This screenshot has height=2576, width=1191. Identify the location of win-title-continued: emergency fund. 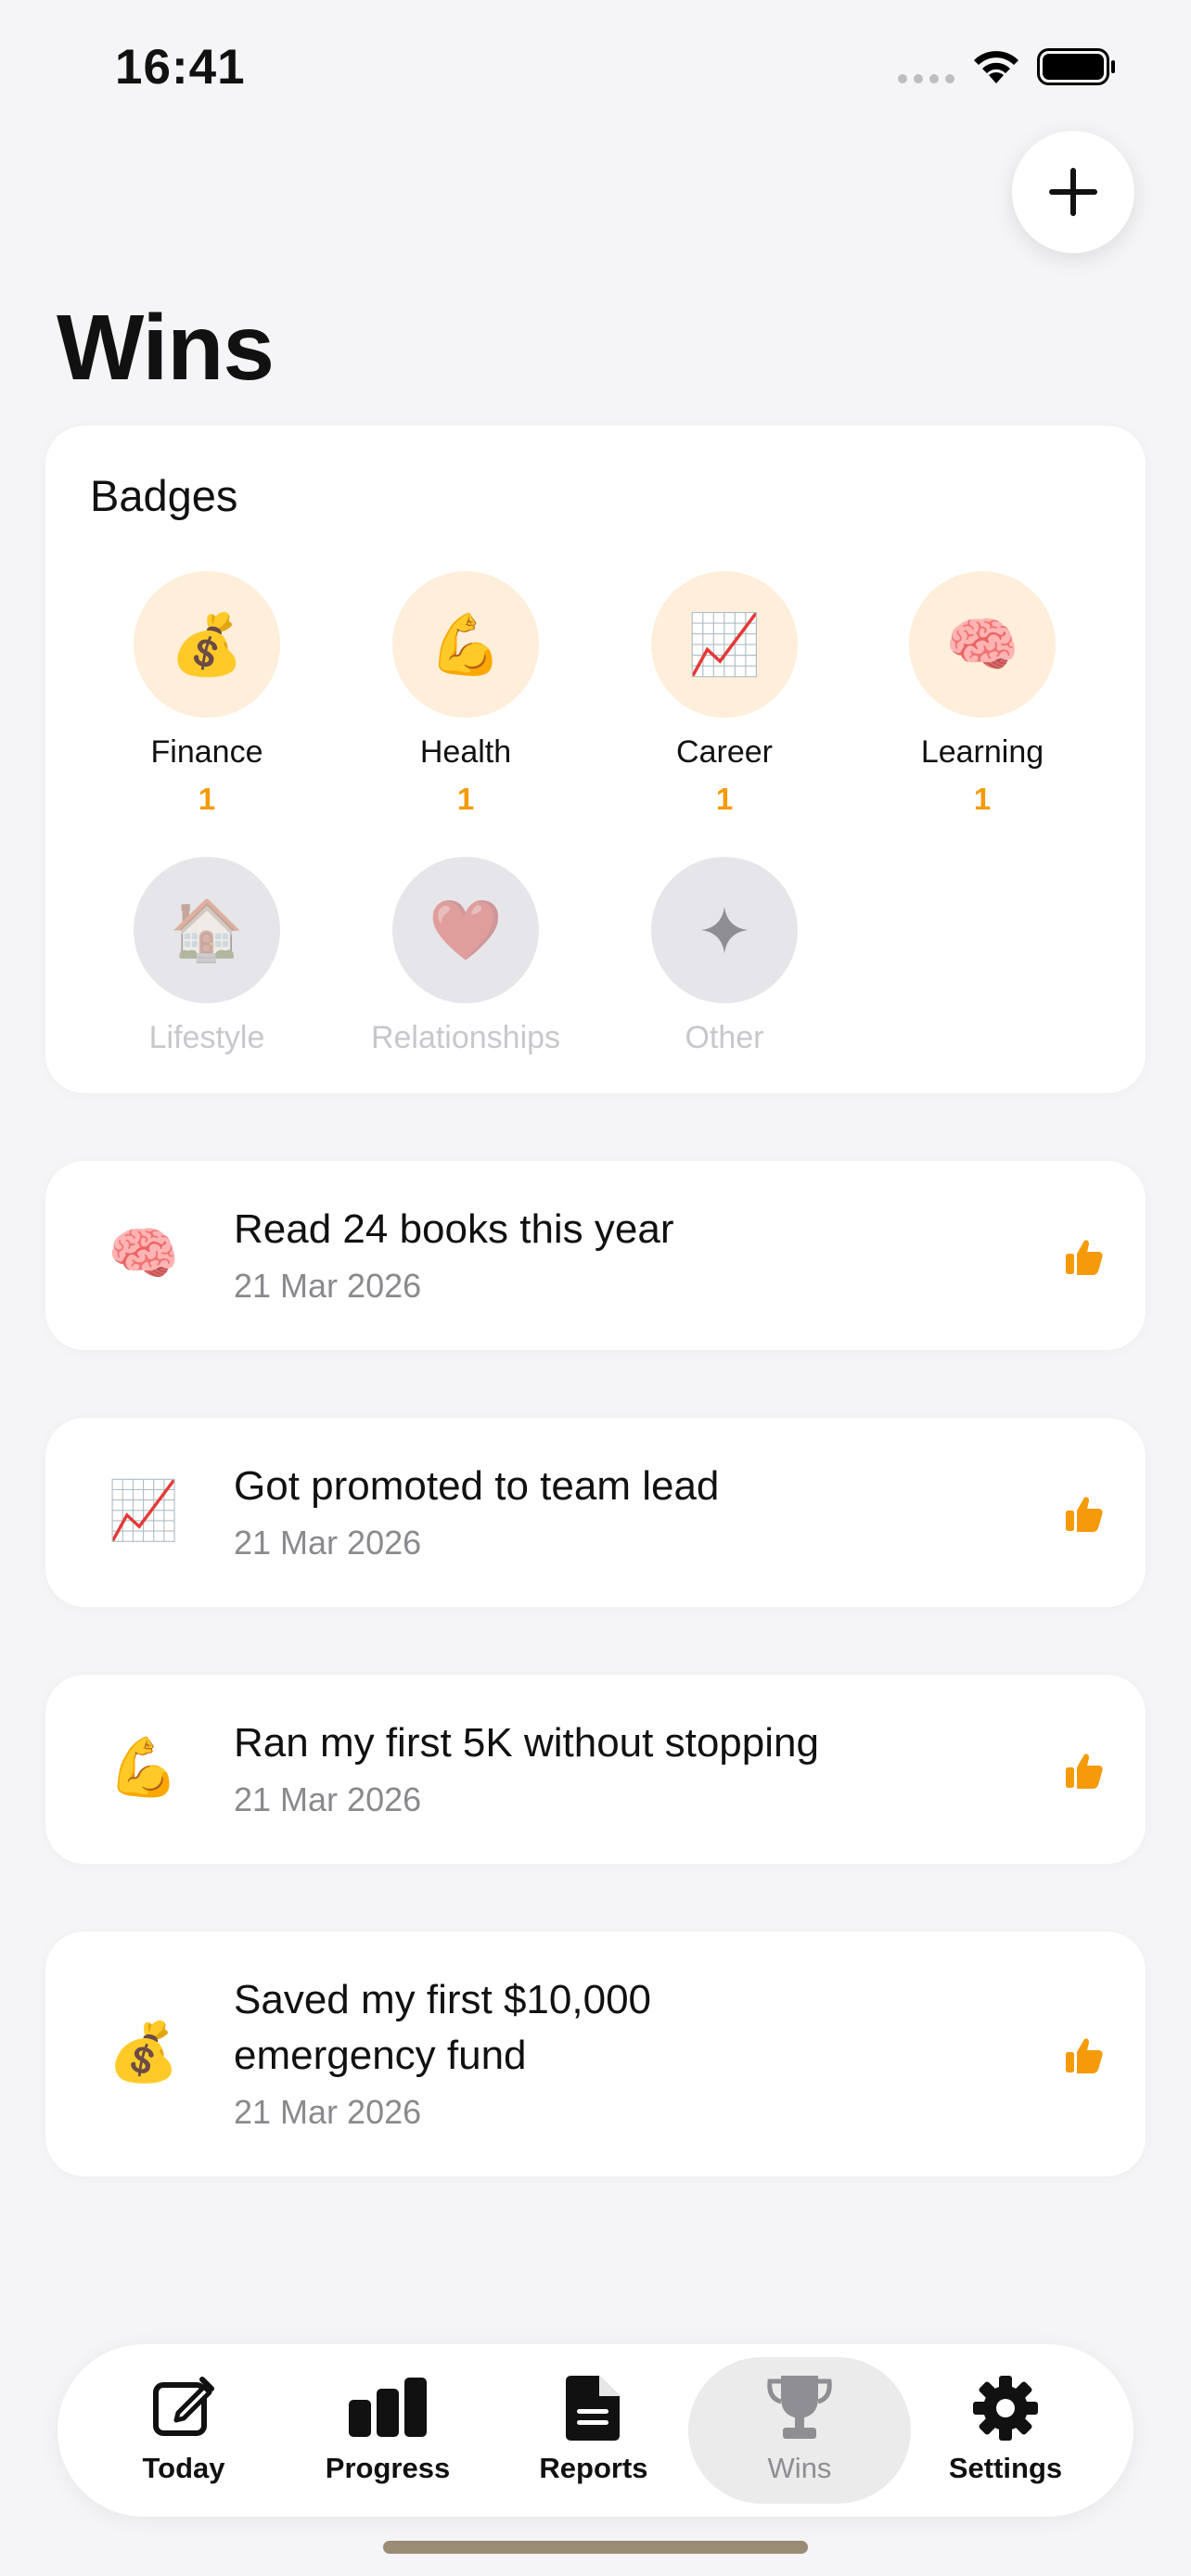
(380, 2056).